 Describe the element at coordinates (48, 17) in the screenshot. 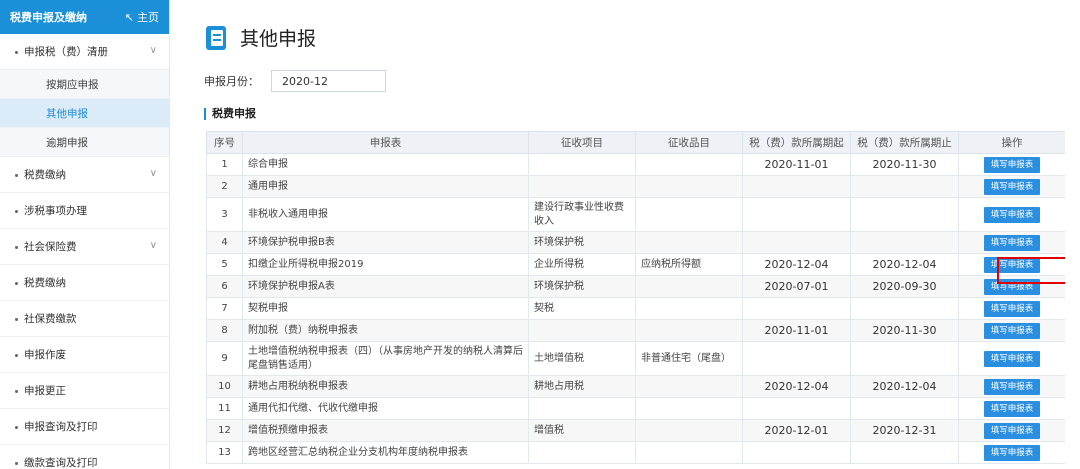

I see `sidebar-title: 税费申报及缴纳` at that location.